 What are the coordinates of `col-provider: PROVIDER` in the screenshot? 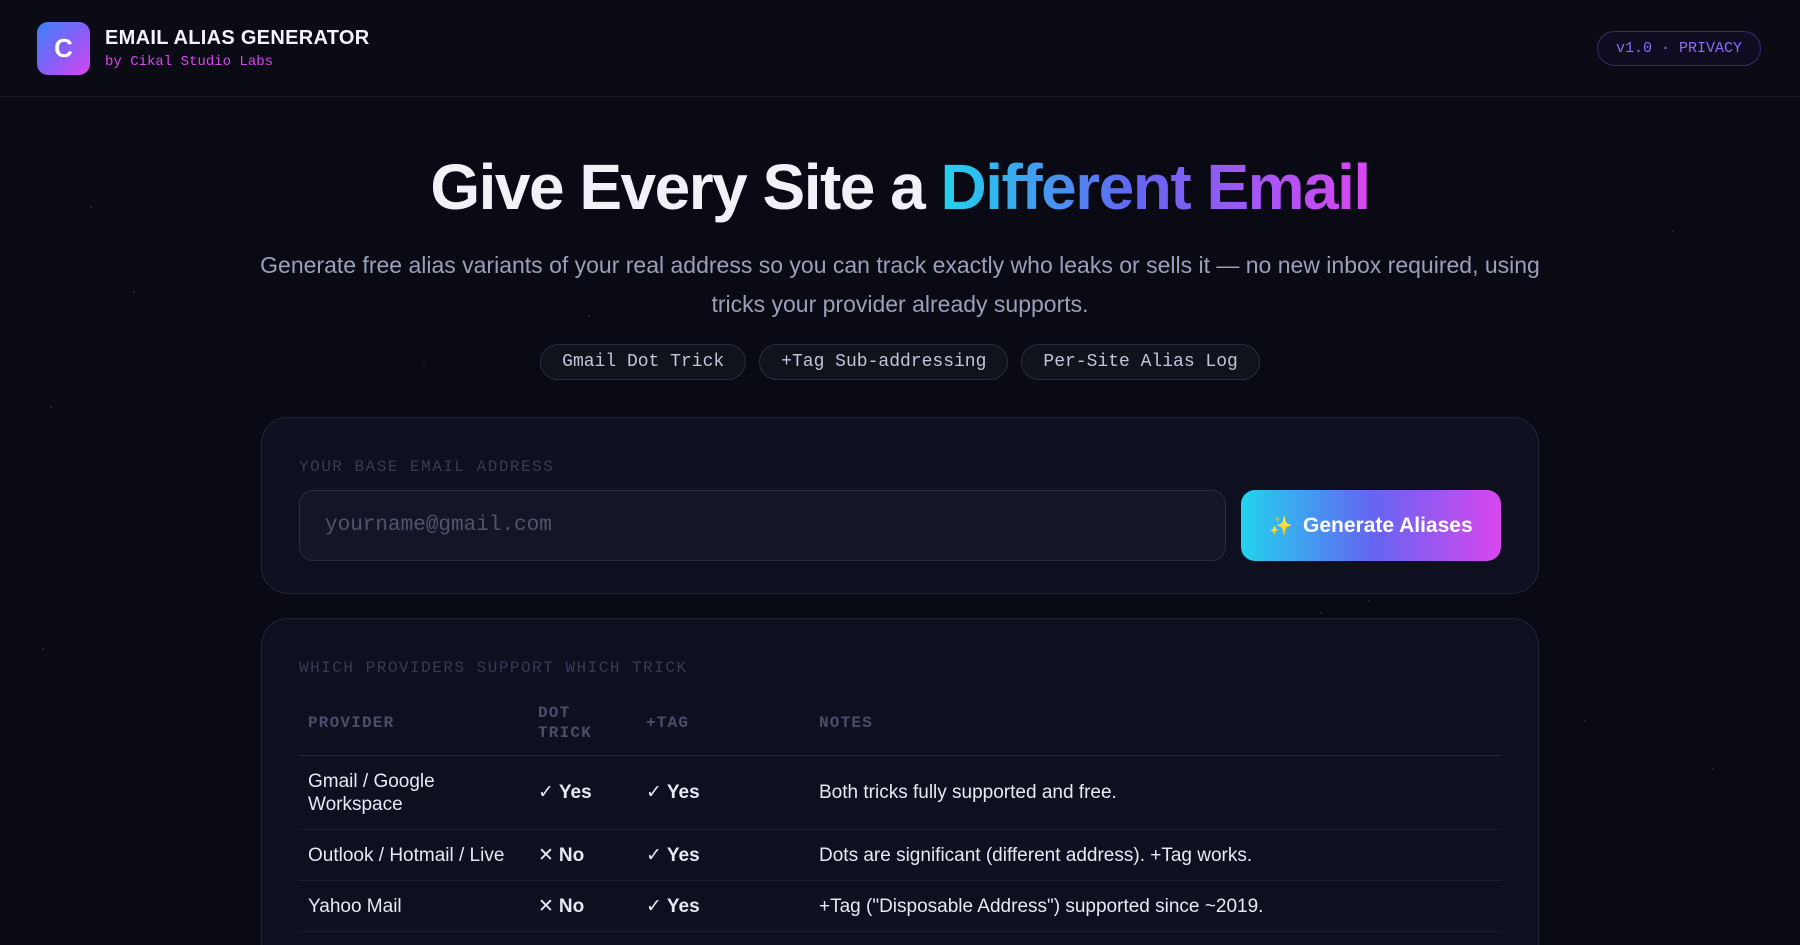 It's located at (414, 729).